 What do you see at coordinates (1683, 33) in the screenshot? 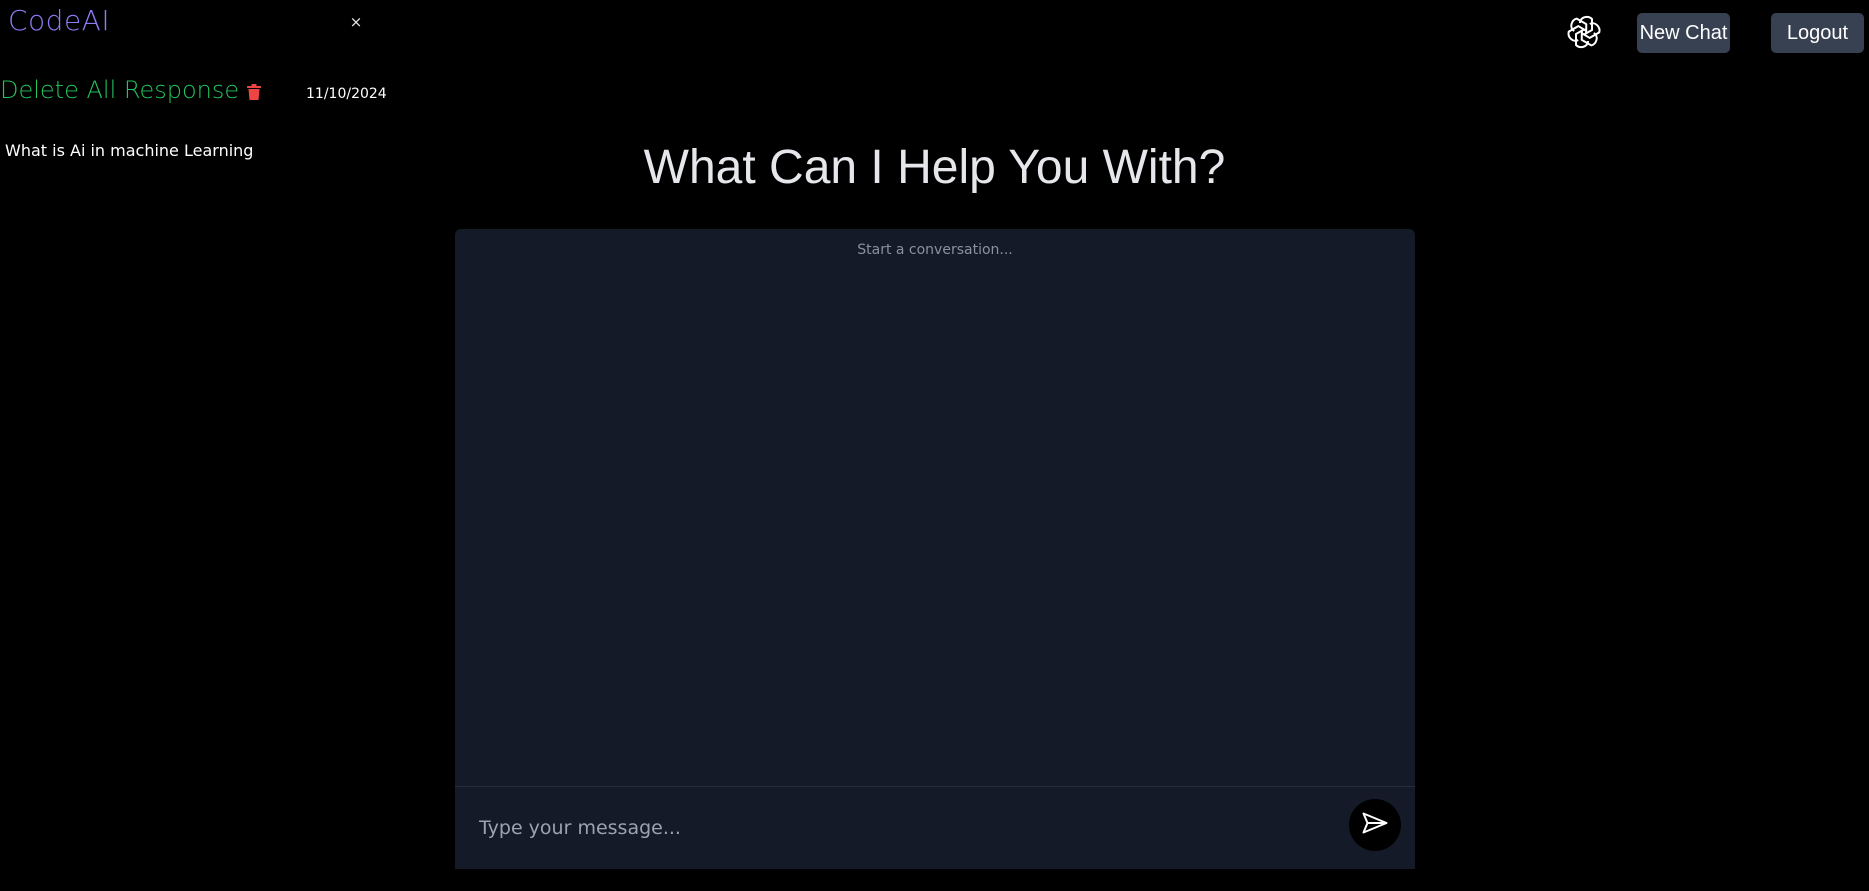
I see `new-chat-button: New Chat` at bounding box center [1683, 33].